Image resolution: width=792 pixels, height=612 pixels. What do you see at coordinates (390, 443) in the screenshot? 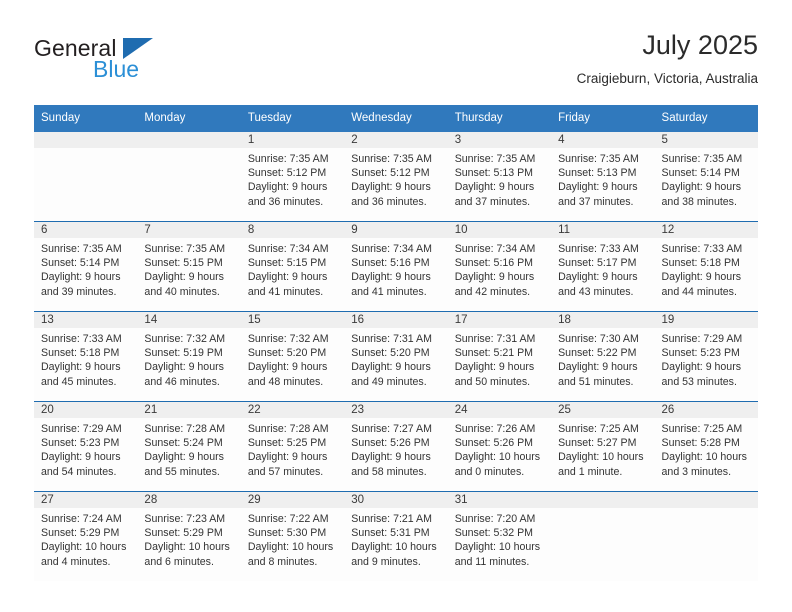
I see `sunset-text: Sunset: 5:26 PM` at bounding box center [390, 443].